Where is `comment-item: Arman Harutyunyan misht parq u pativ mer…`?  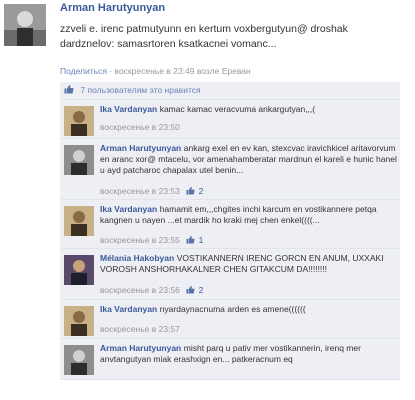
comment-item: Arman Harutyunyan misht parq u pativ mer… is located at coordinates (230, 359).